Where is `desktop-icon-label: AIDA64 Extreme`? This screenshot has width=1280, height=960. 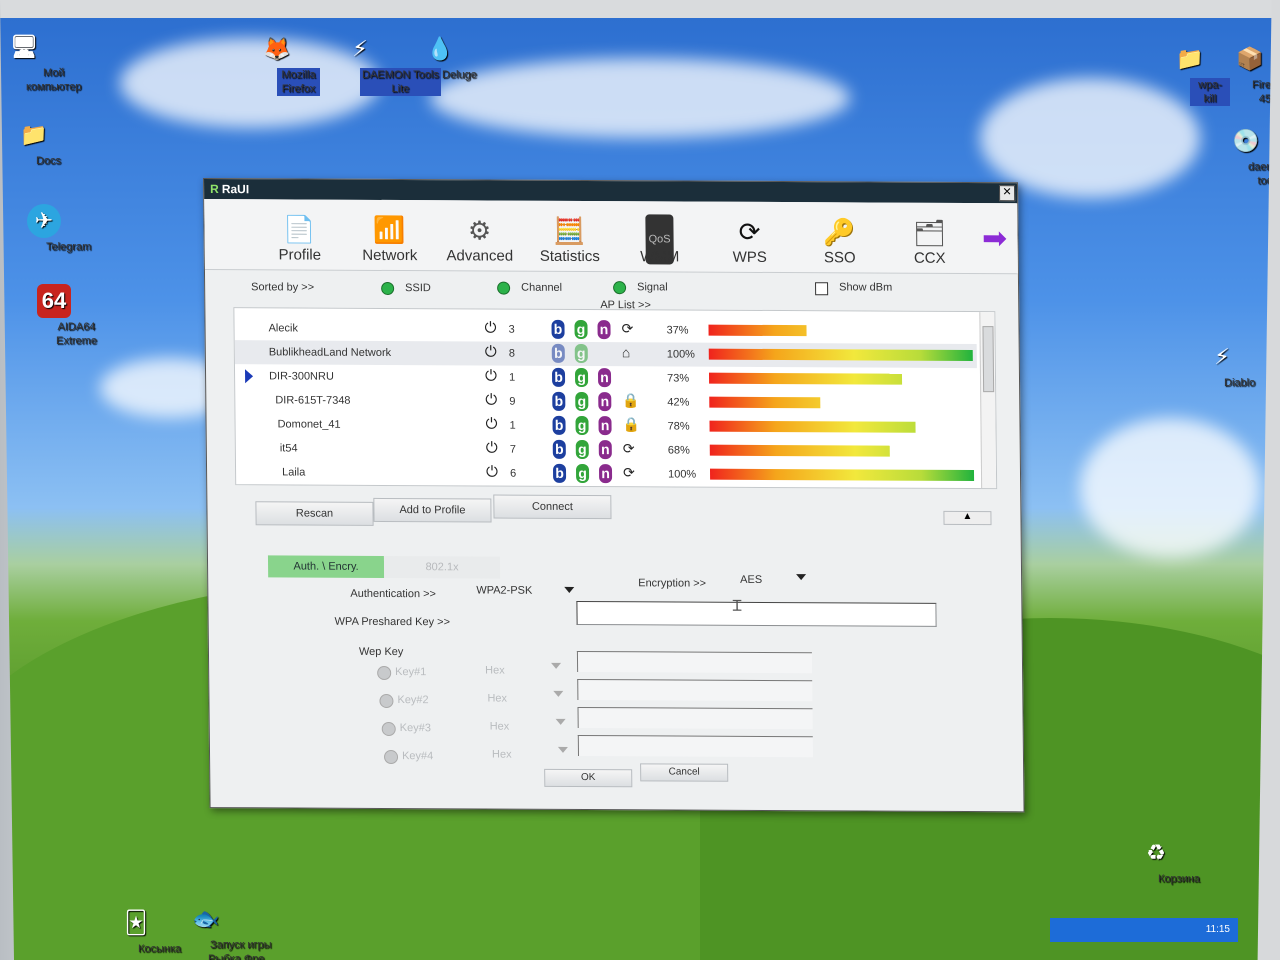 desktop-icon-label: AIDA64 Extreme is located at coordinates (76, 334).